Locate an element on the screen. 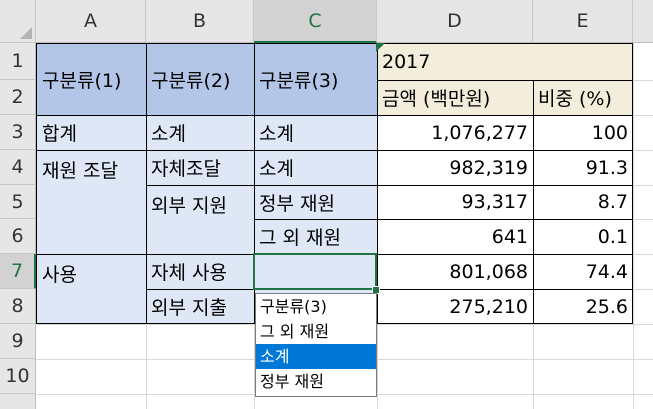 This screenshot has width=653, height=409. select-all-triangle-icon is located at coordinates (26, 33).